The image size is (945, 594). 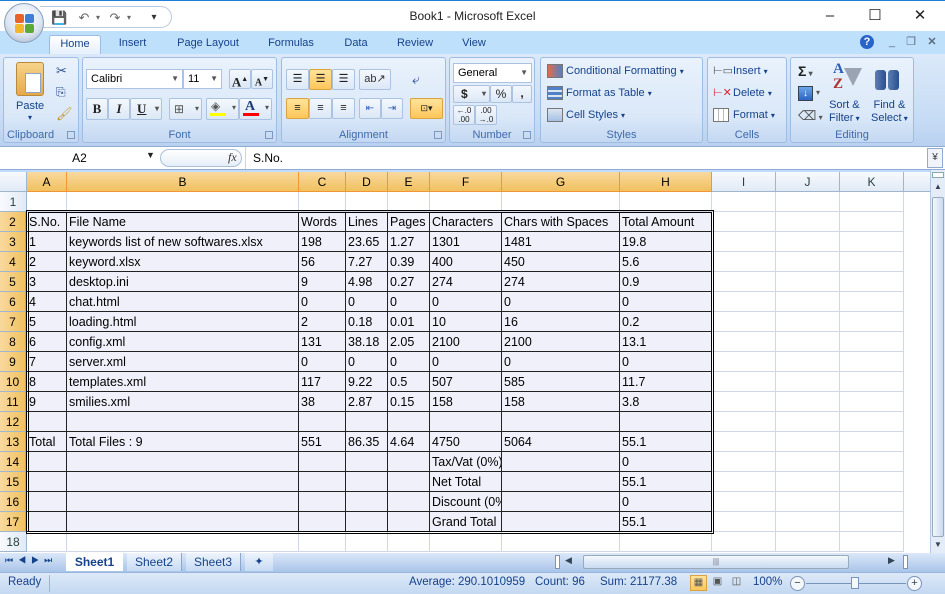 I want to click on table-cell: config.xml, so click(x=183, y=342).